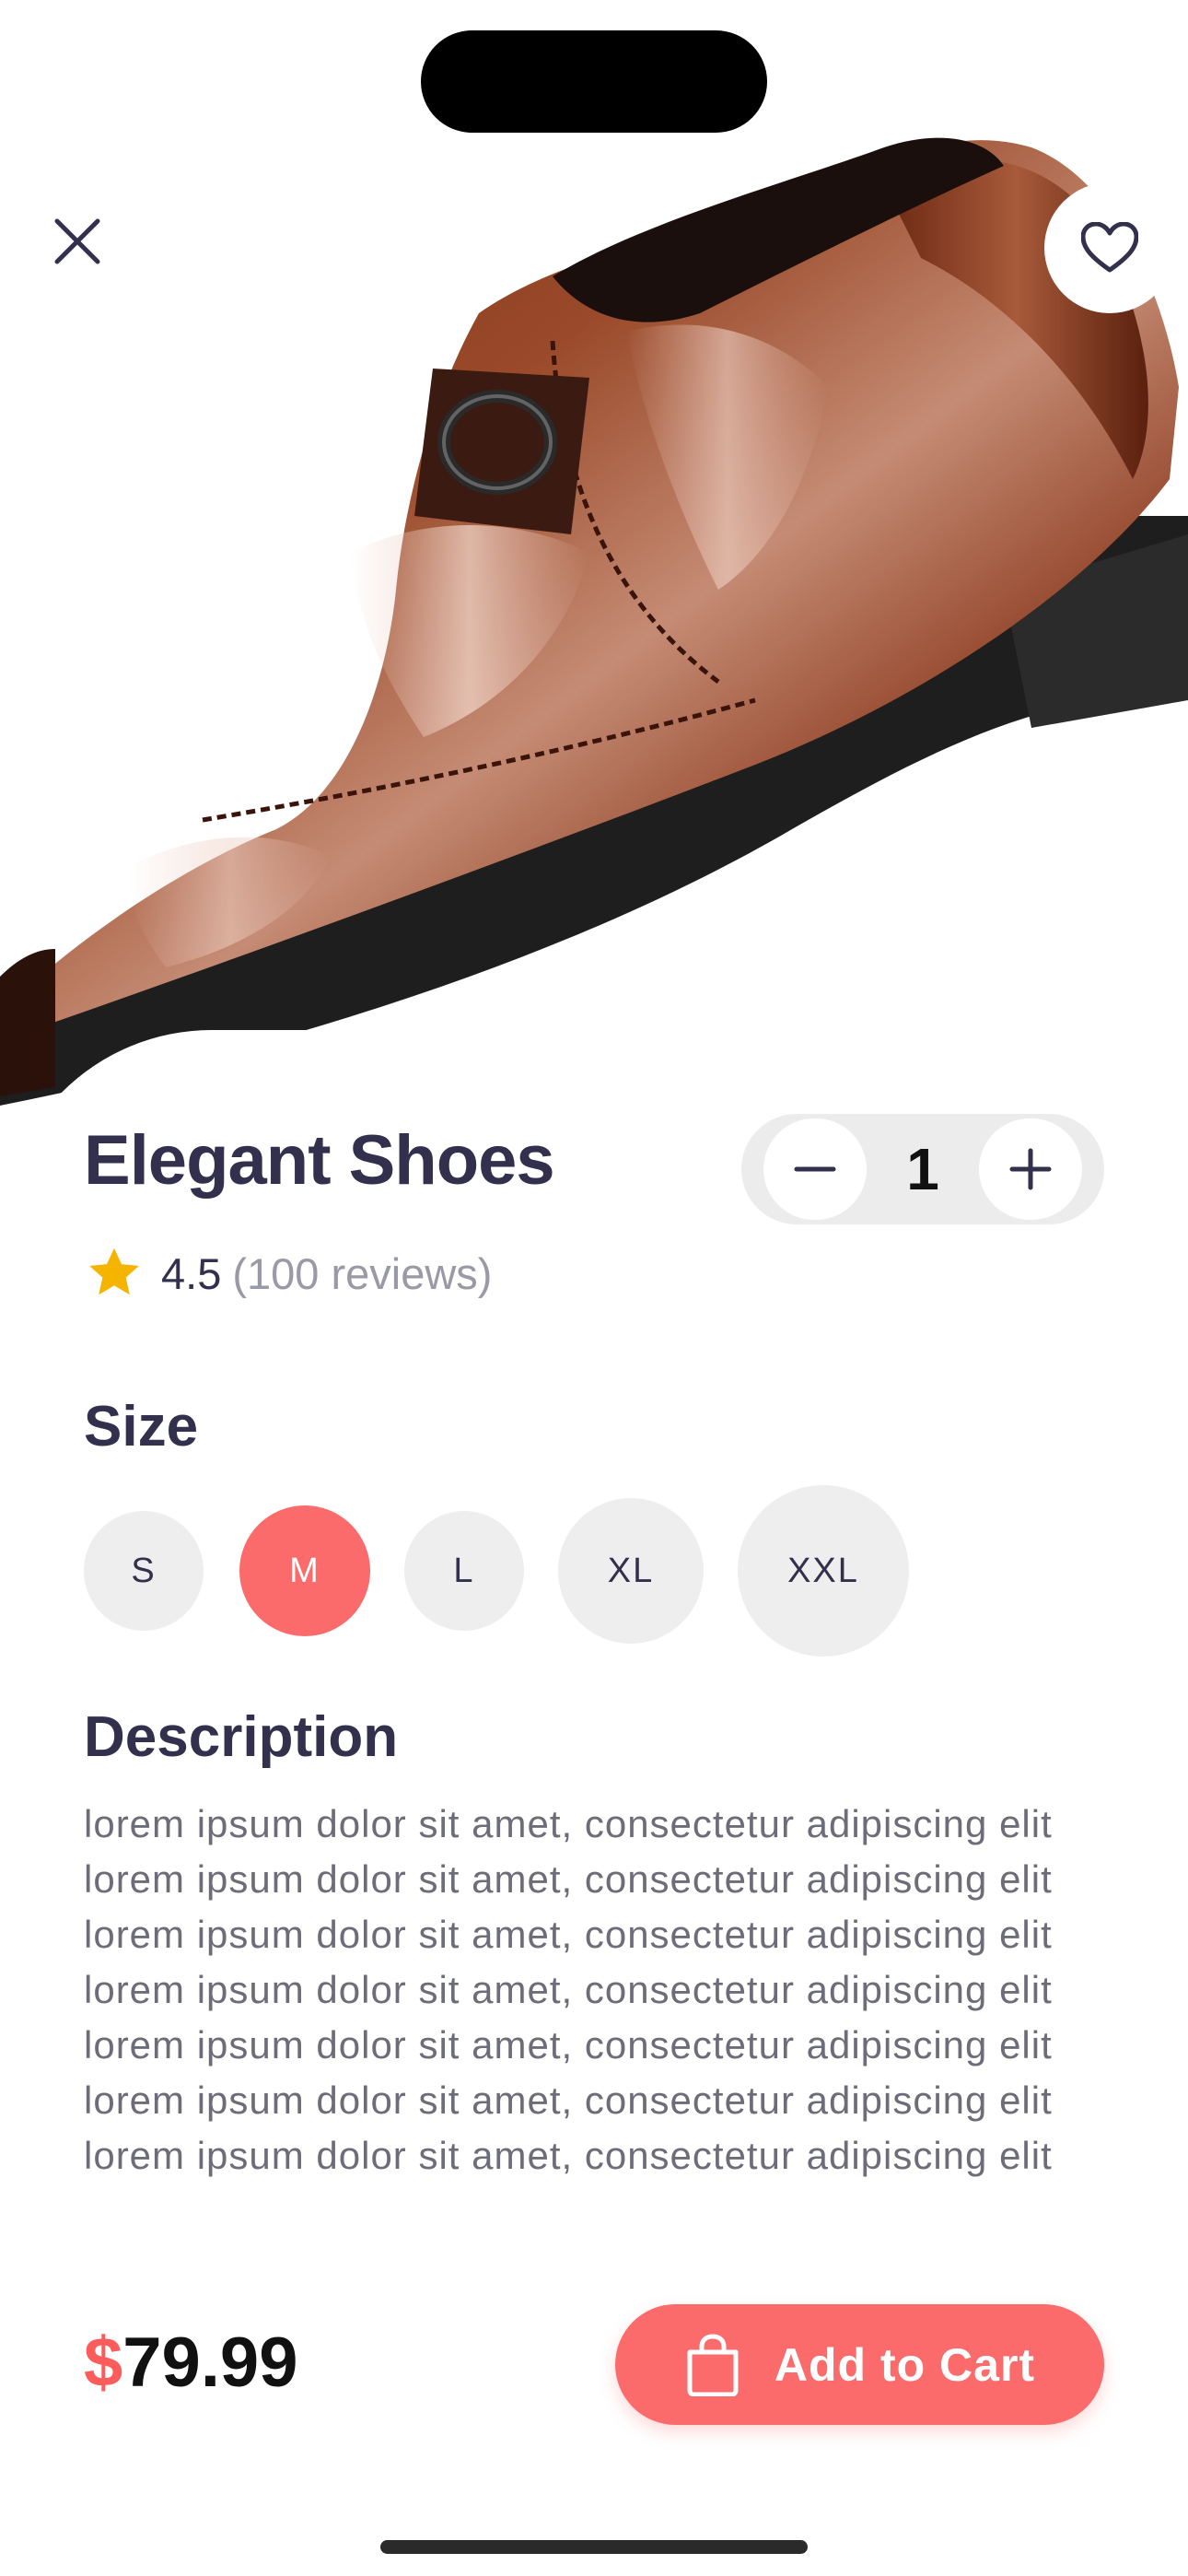 This screenshot has width=1188, height=2576. I want to click on add-to-cart-button: Add to Cart, so click(859, 2364).